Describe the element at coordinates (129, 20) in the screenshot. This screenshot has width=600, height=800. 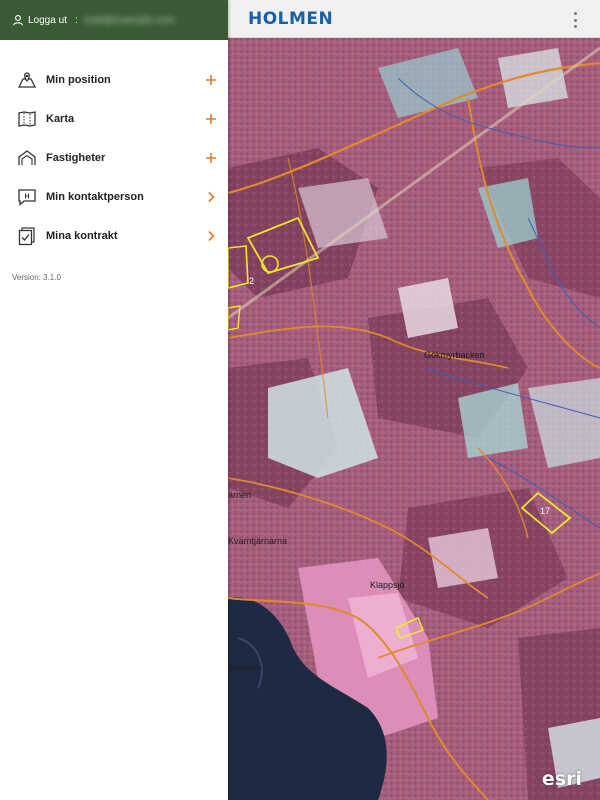
I see `user-email: mail@example.com` at that location.